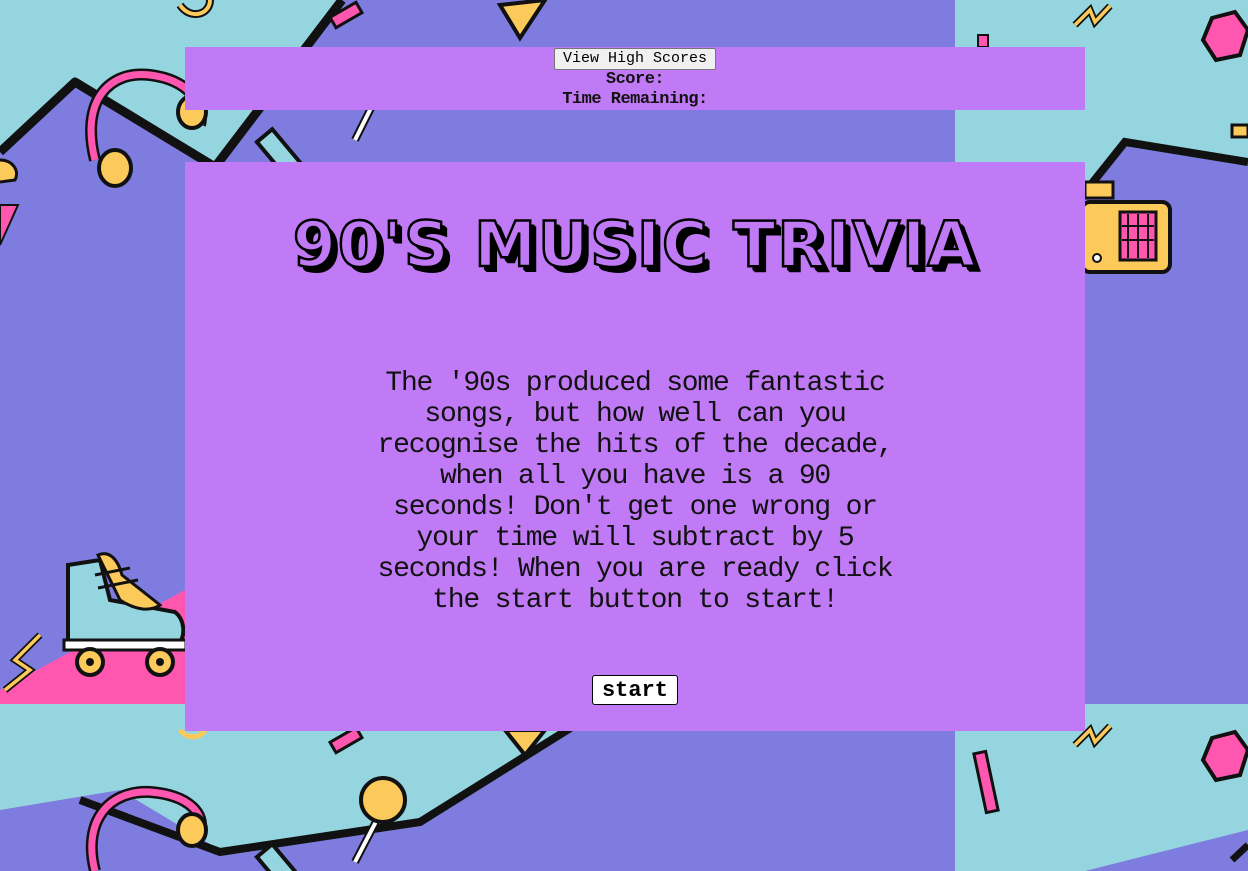 The height and width of the screenshot is (871, 1248). I want to click on start-button: start, so click(635, 690).